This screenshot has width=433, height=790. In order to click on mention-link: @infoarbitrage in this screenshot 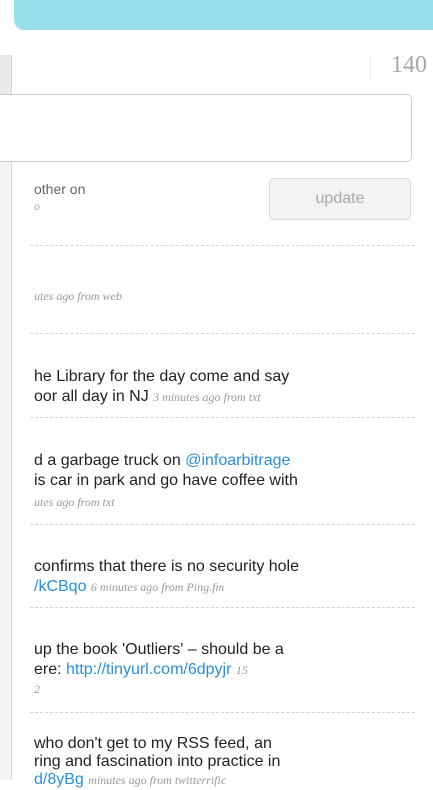, I will do `click(237, 460)`.